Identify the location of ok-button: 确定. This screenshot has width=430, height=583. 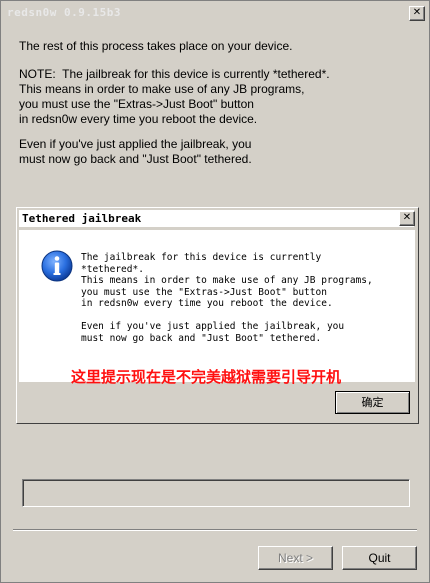
(372, 402).